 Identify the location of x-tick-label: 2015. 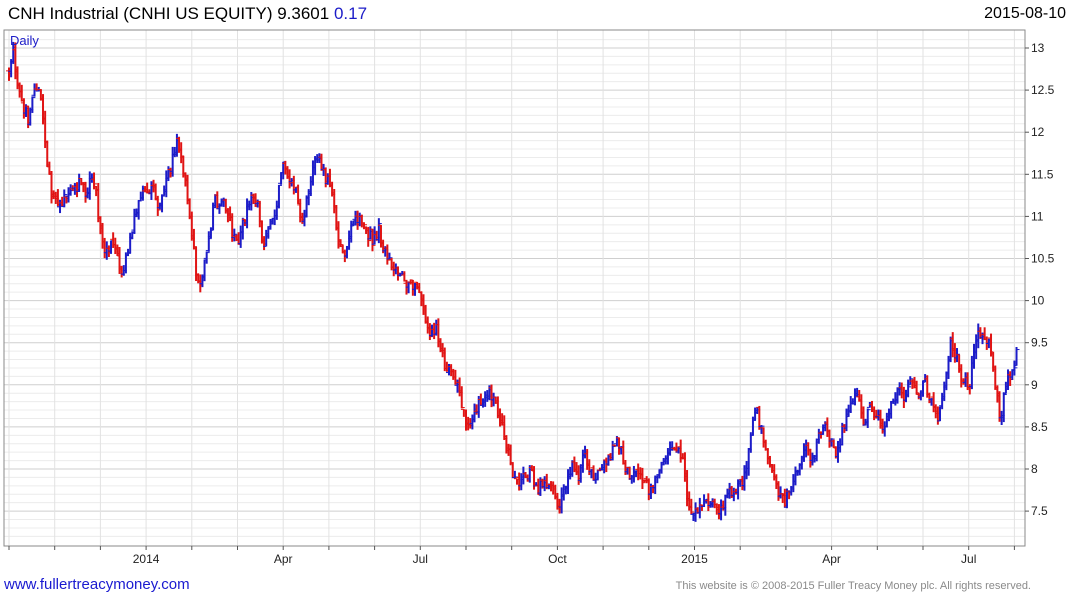
(694, 559).